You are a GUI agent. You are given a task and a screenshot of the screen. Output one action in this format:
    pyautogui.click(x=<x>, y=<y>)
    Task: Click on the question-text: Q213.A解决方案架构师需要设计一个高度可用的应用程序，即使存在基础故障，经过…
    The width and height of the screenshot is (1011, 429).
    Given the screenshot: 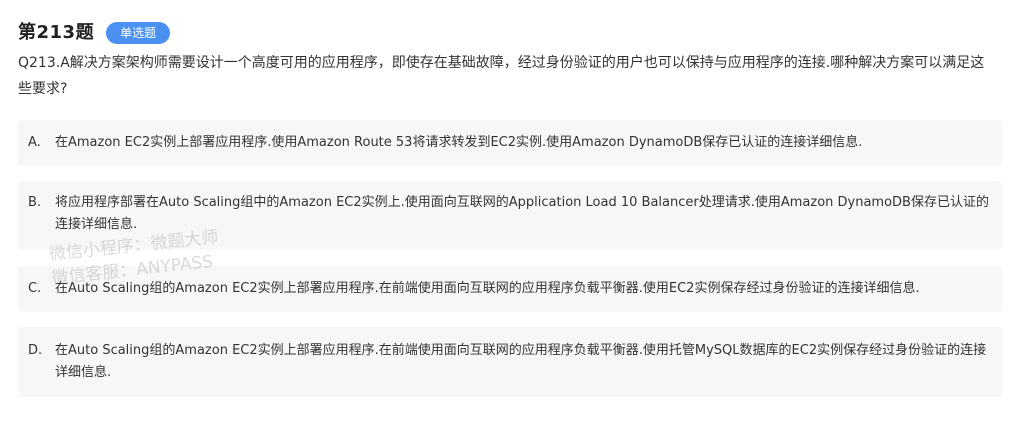 What is the action you would take?
    pyautogui.click(x=501, y=76)
    